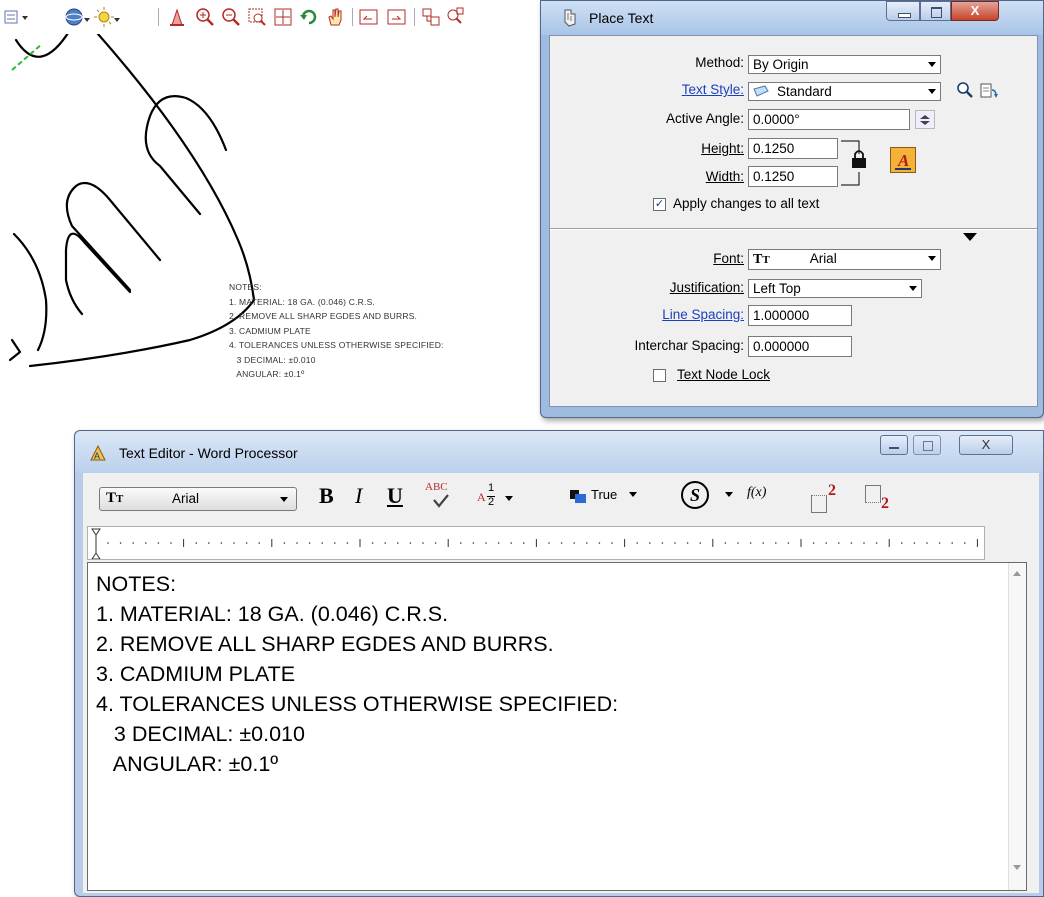 This screenshot has width=1044, height=897. What do you see at coordinates (703, 314) in the screenshot?
I see `line-spacing-label: Line Spacing:` at bounding box center [703, 314].